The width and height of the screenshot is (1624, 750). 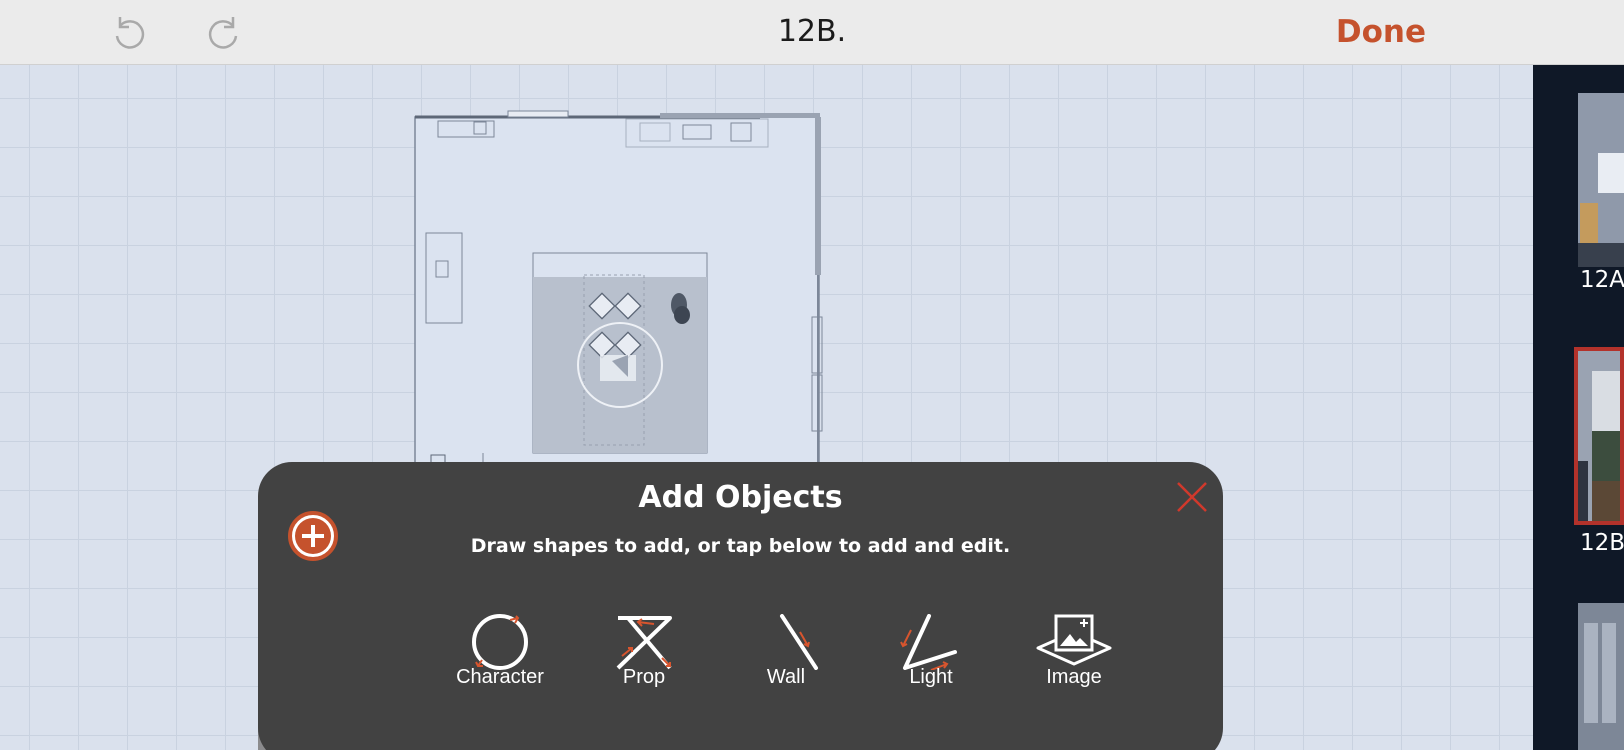 I want to click on tool-light: Light, so click(x=931, y=659).